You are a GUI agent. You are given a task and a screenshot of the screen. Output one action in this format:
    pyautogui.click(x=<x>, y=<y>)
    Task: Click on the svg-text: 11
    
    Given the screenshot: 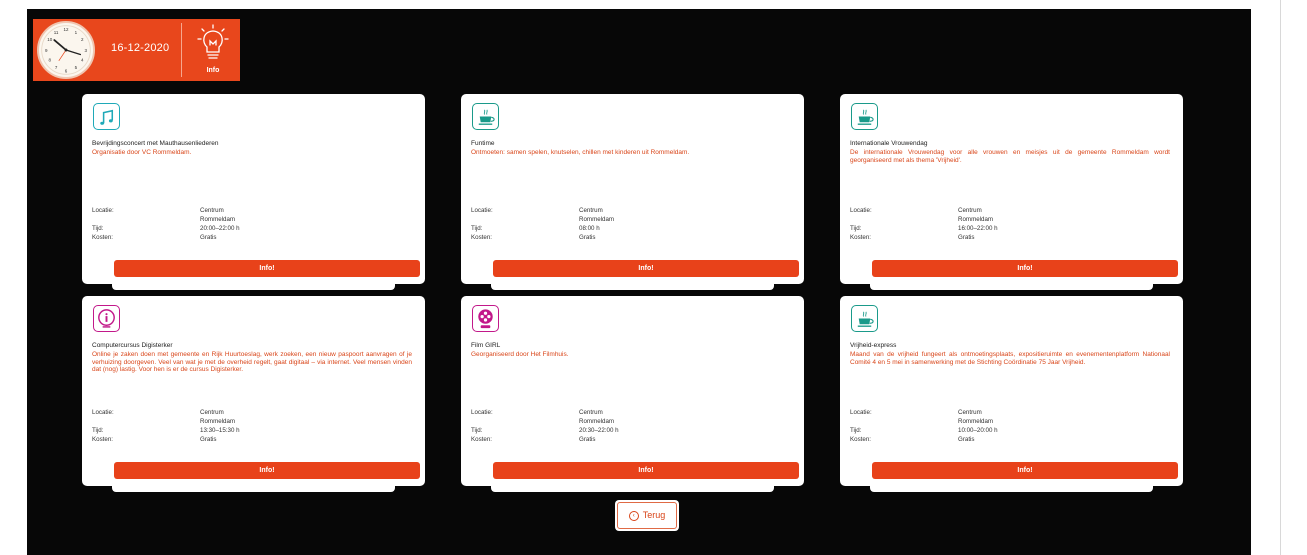 What is the action you would take?
    pyautogui.click(x=56, y=32)
    